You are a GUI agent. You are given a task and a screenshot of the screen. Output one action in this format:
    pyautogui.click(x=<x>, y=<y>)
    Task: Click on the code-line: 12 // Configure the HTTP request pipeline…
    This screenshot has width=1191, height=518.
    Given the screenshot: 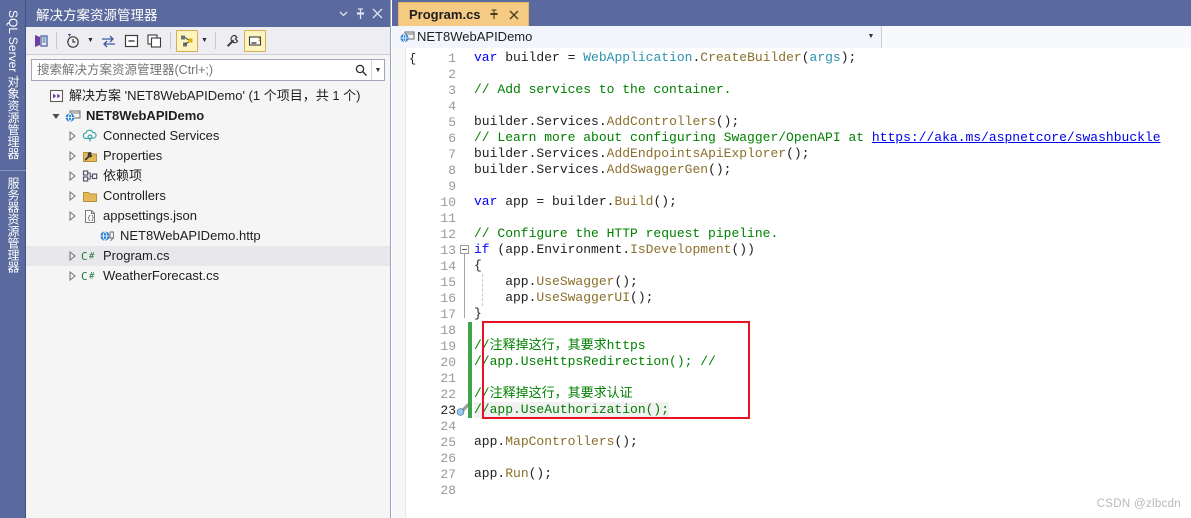 What is the action you would take?
    pyautogui.click(x=791, y=234)
    